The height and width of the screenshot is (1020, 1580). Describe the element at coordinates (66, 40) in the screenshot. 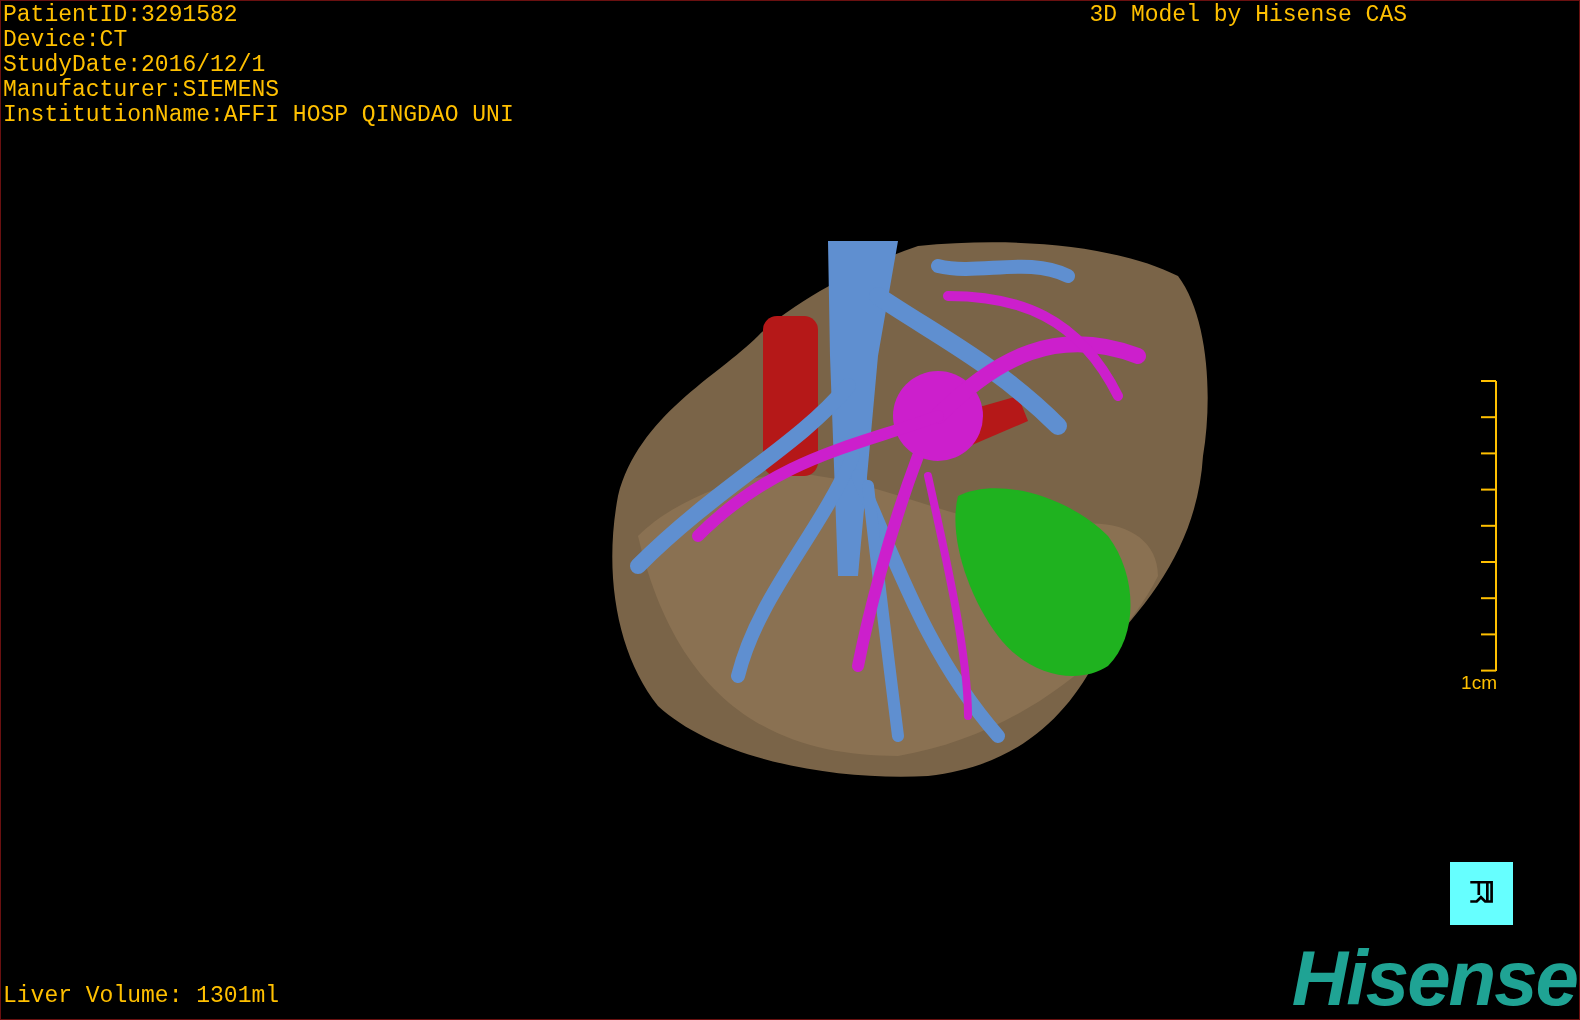

I see `info-line: Device:CT` at that location.